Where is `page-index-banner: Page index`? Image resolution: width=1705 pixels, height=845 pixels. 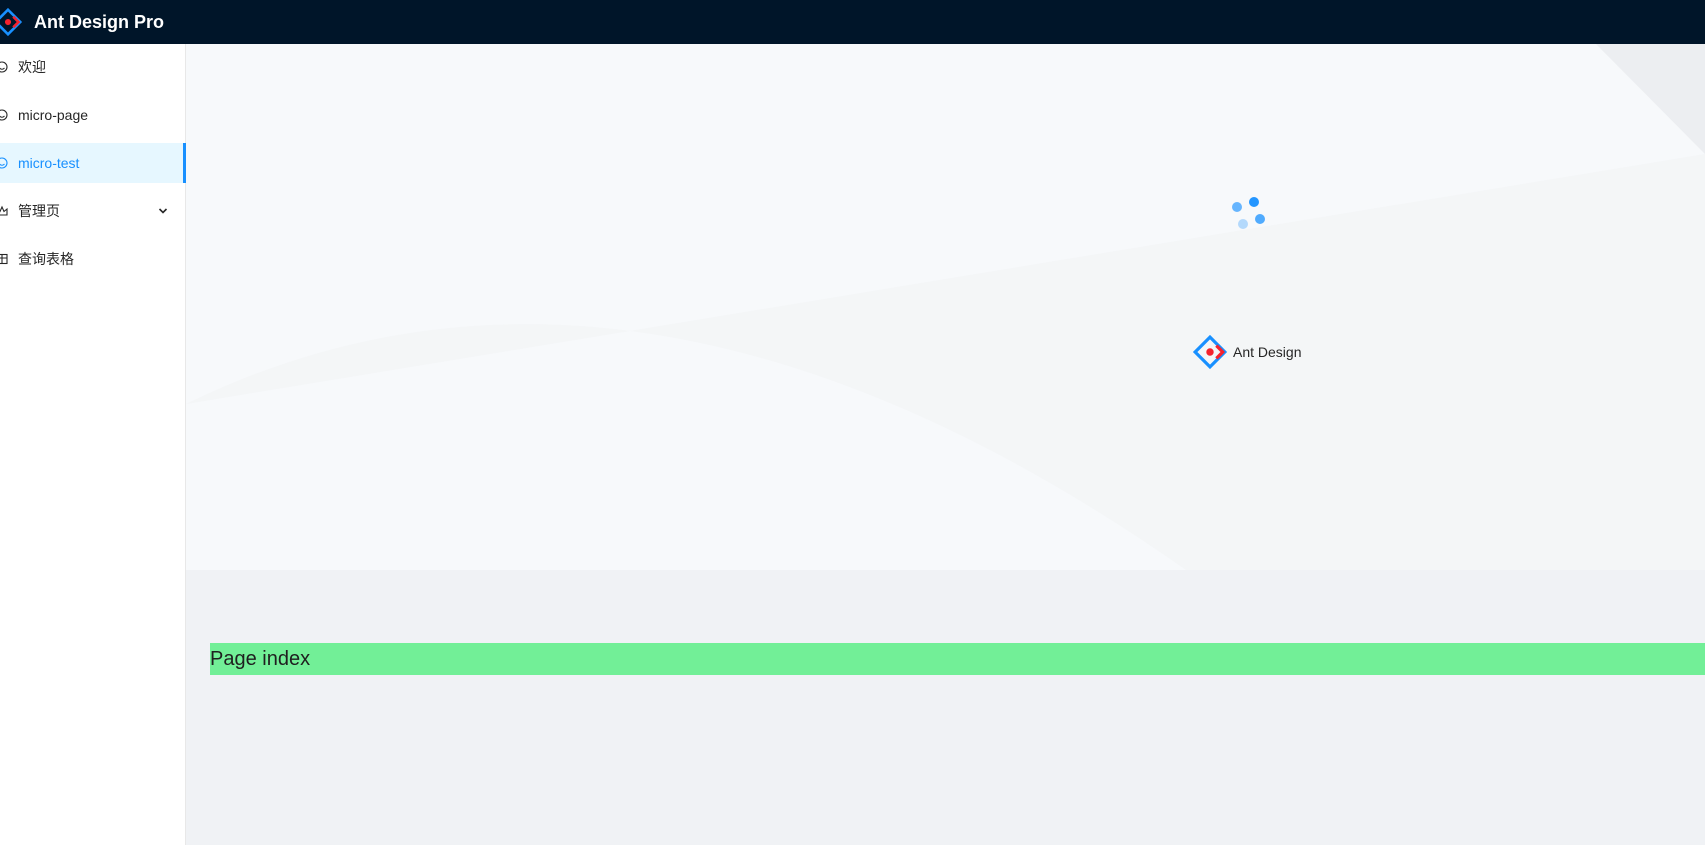
page-index-banner: Page index is located at coordinates (957, 659).